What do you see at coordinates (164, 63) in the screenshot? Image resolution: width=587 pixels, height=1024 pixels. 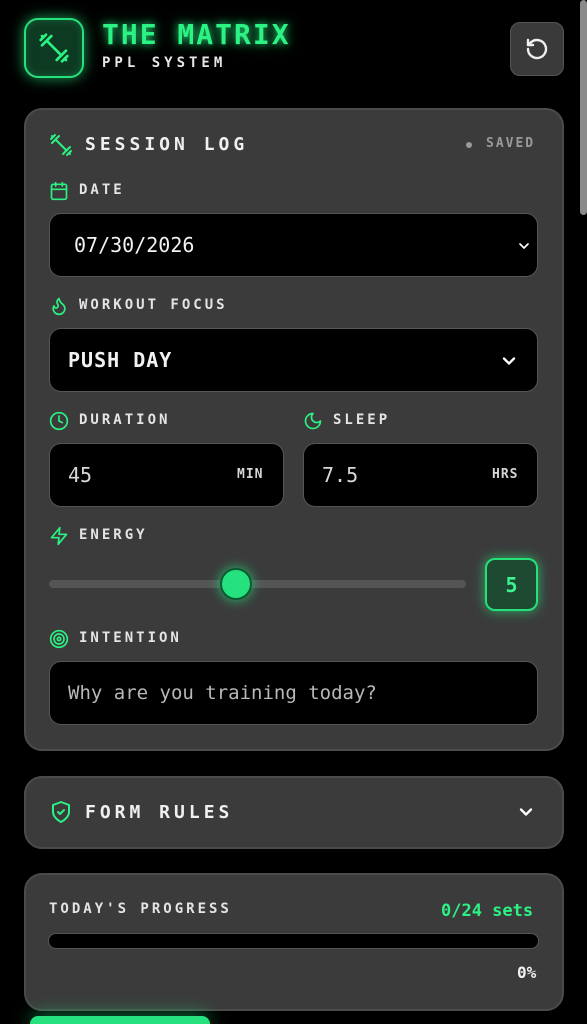 I see `app-subtitle: PPL SYSTEM` at bounding box center [164, 63].